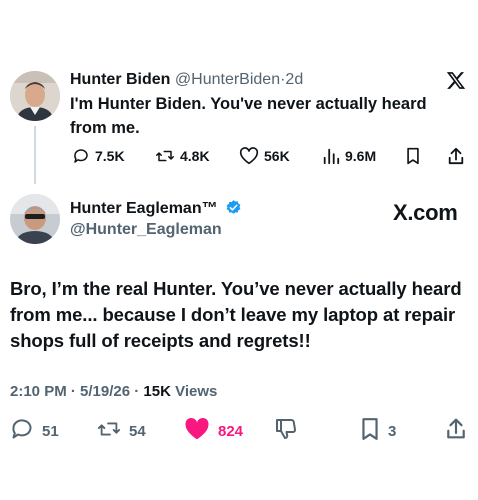  Describe the element at coordinates (425, 212) in the screenshot. I see `site-watermark: X.com` at that location.